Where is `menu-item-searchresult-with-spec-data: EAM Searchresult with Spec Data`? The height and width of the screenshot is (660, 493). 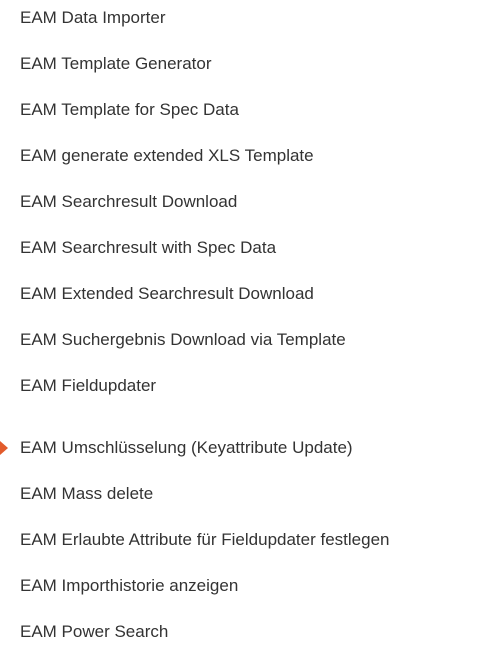 menu-item-searchresult-with-spec-data: EAM Searchresult with Spec Data is located at coordinates (246, 253).